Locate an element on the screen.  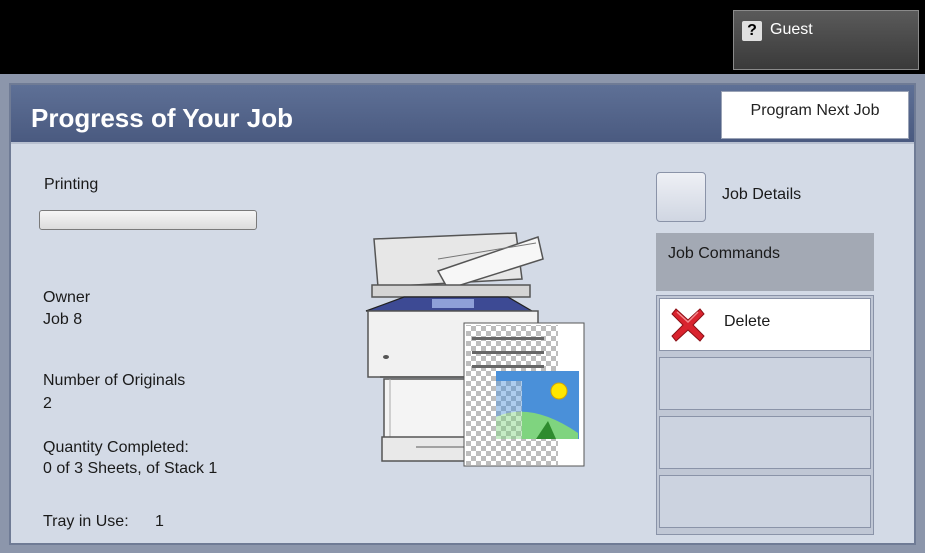
help-question-icon: ? is located at coordinates (752, 31).